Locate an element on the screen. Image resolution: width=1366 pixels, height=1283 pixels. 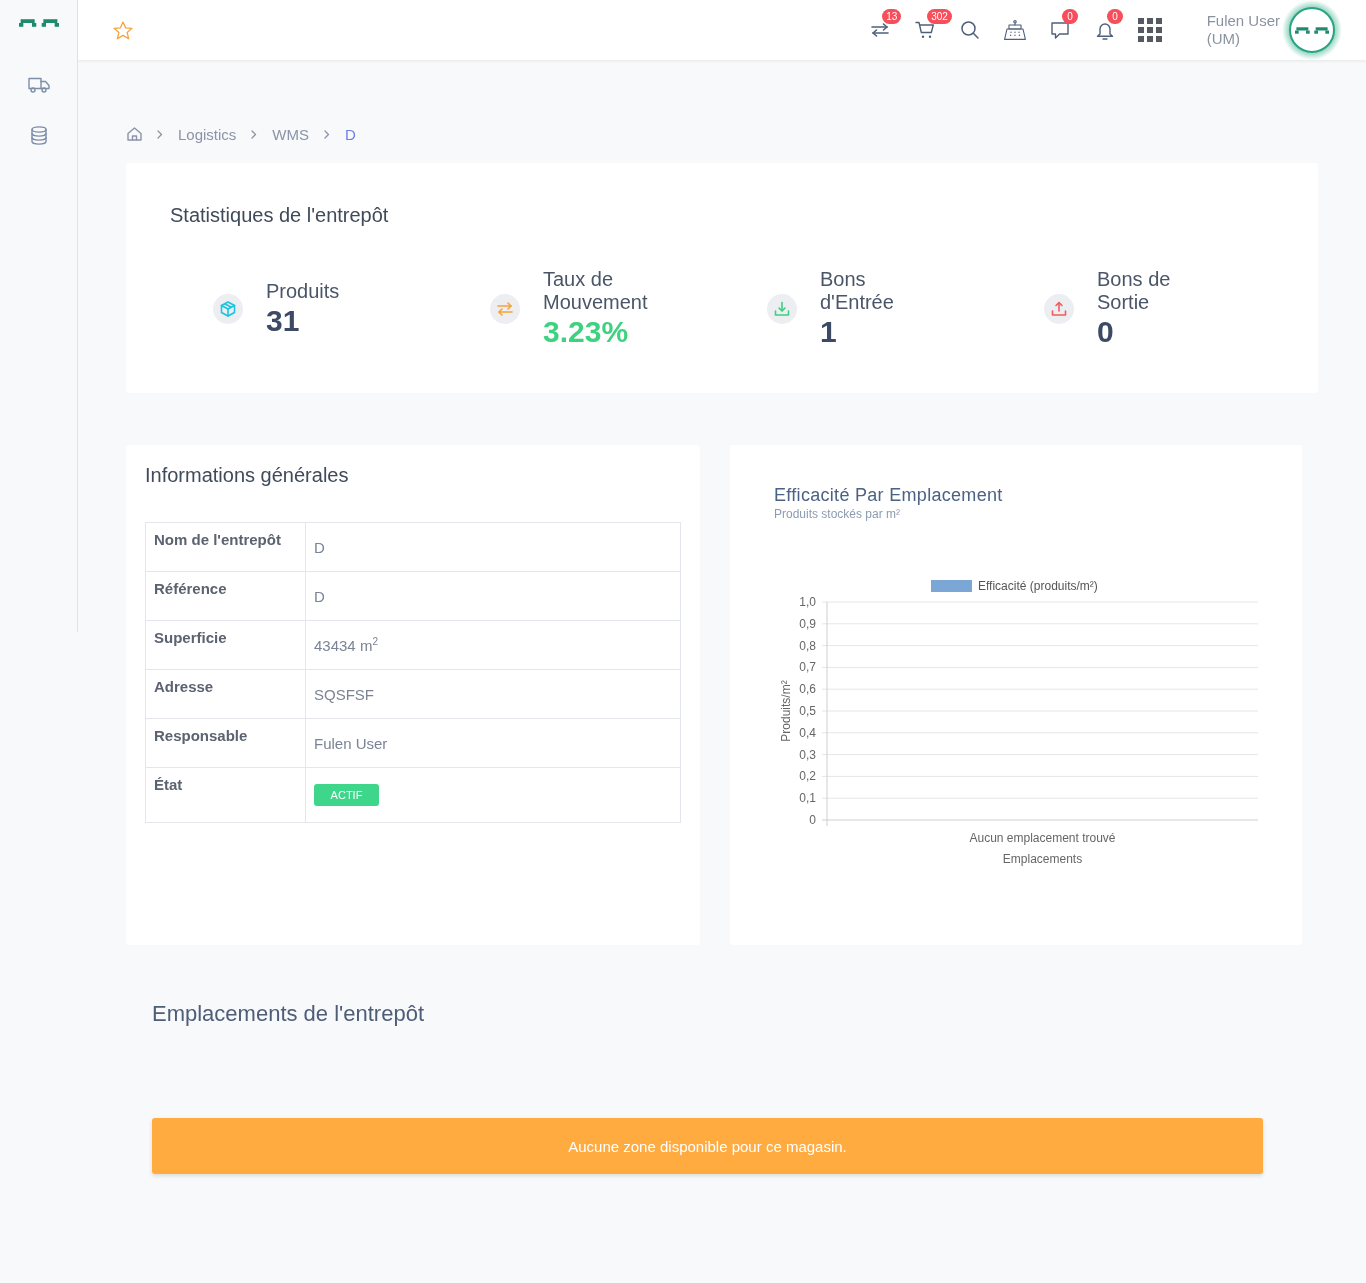
legend-swatch-icon is located at coordinates (951, 586).